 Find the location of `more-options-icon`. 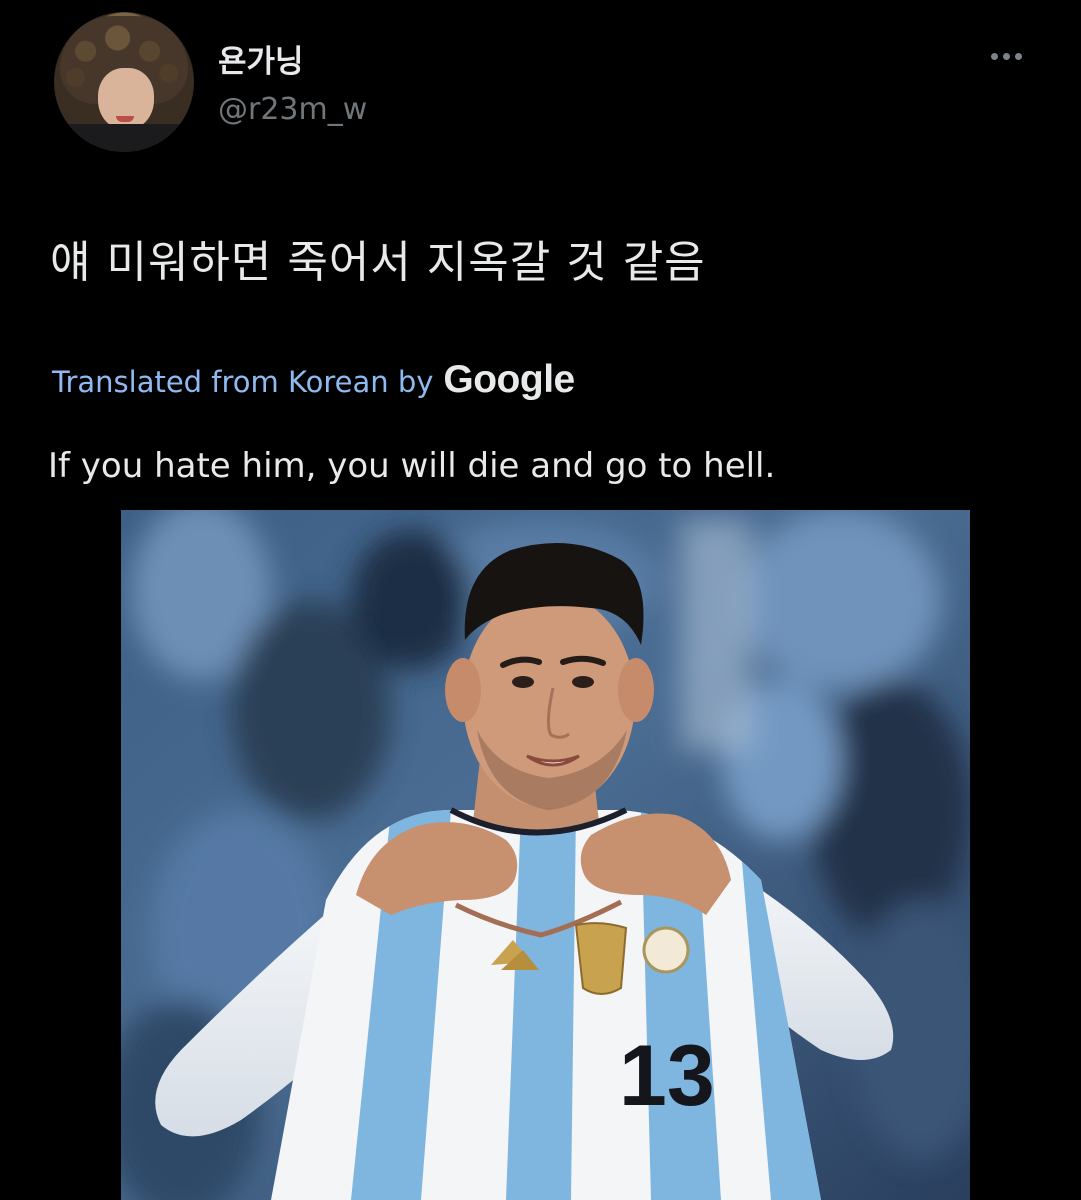

more-options-icon is located at coordinates (1006, 56).